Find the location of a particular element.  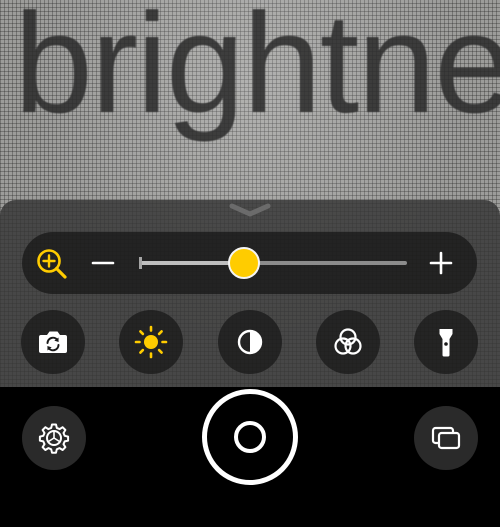

plus-icon is located at coordinates (441, 263).